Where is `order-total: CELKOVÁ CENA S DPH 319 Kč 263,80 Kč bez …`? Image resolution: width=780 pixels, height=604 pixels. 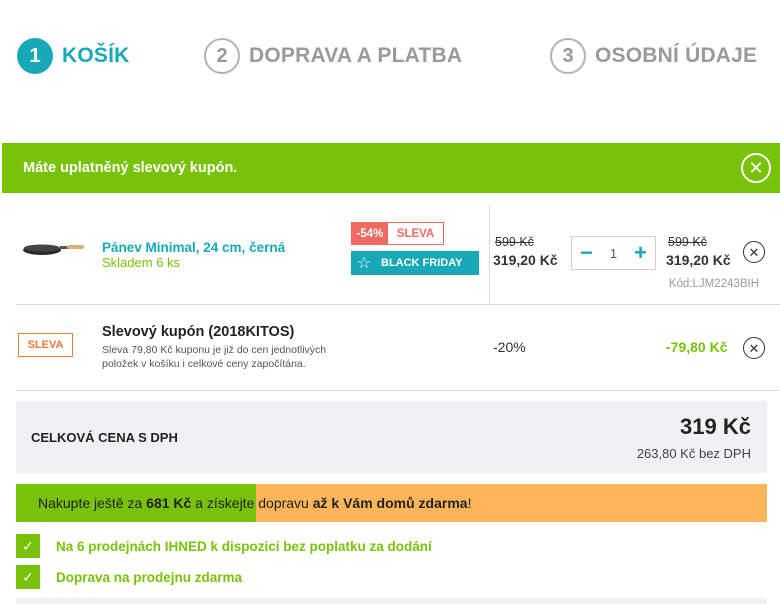 order-total: CELKOVÁ CENA S DPH 319 Kč 263,80 Kč bez … is located at coordinates (391, 437).